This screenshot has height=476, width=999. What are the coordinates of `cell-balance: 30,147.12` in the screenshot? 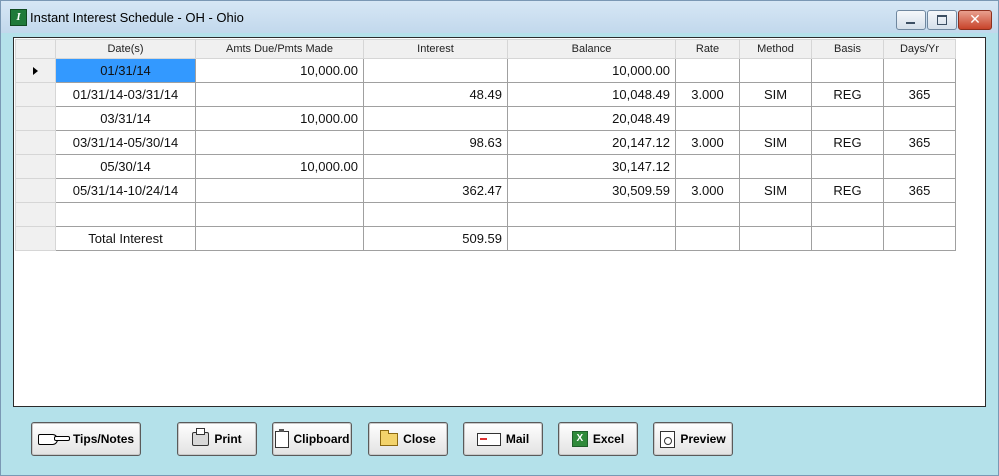 It's located at (591, 166).